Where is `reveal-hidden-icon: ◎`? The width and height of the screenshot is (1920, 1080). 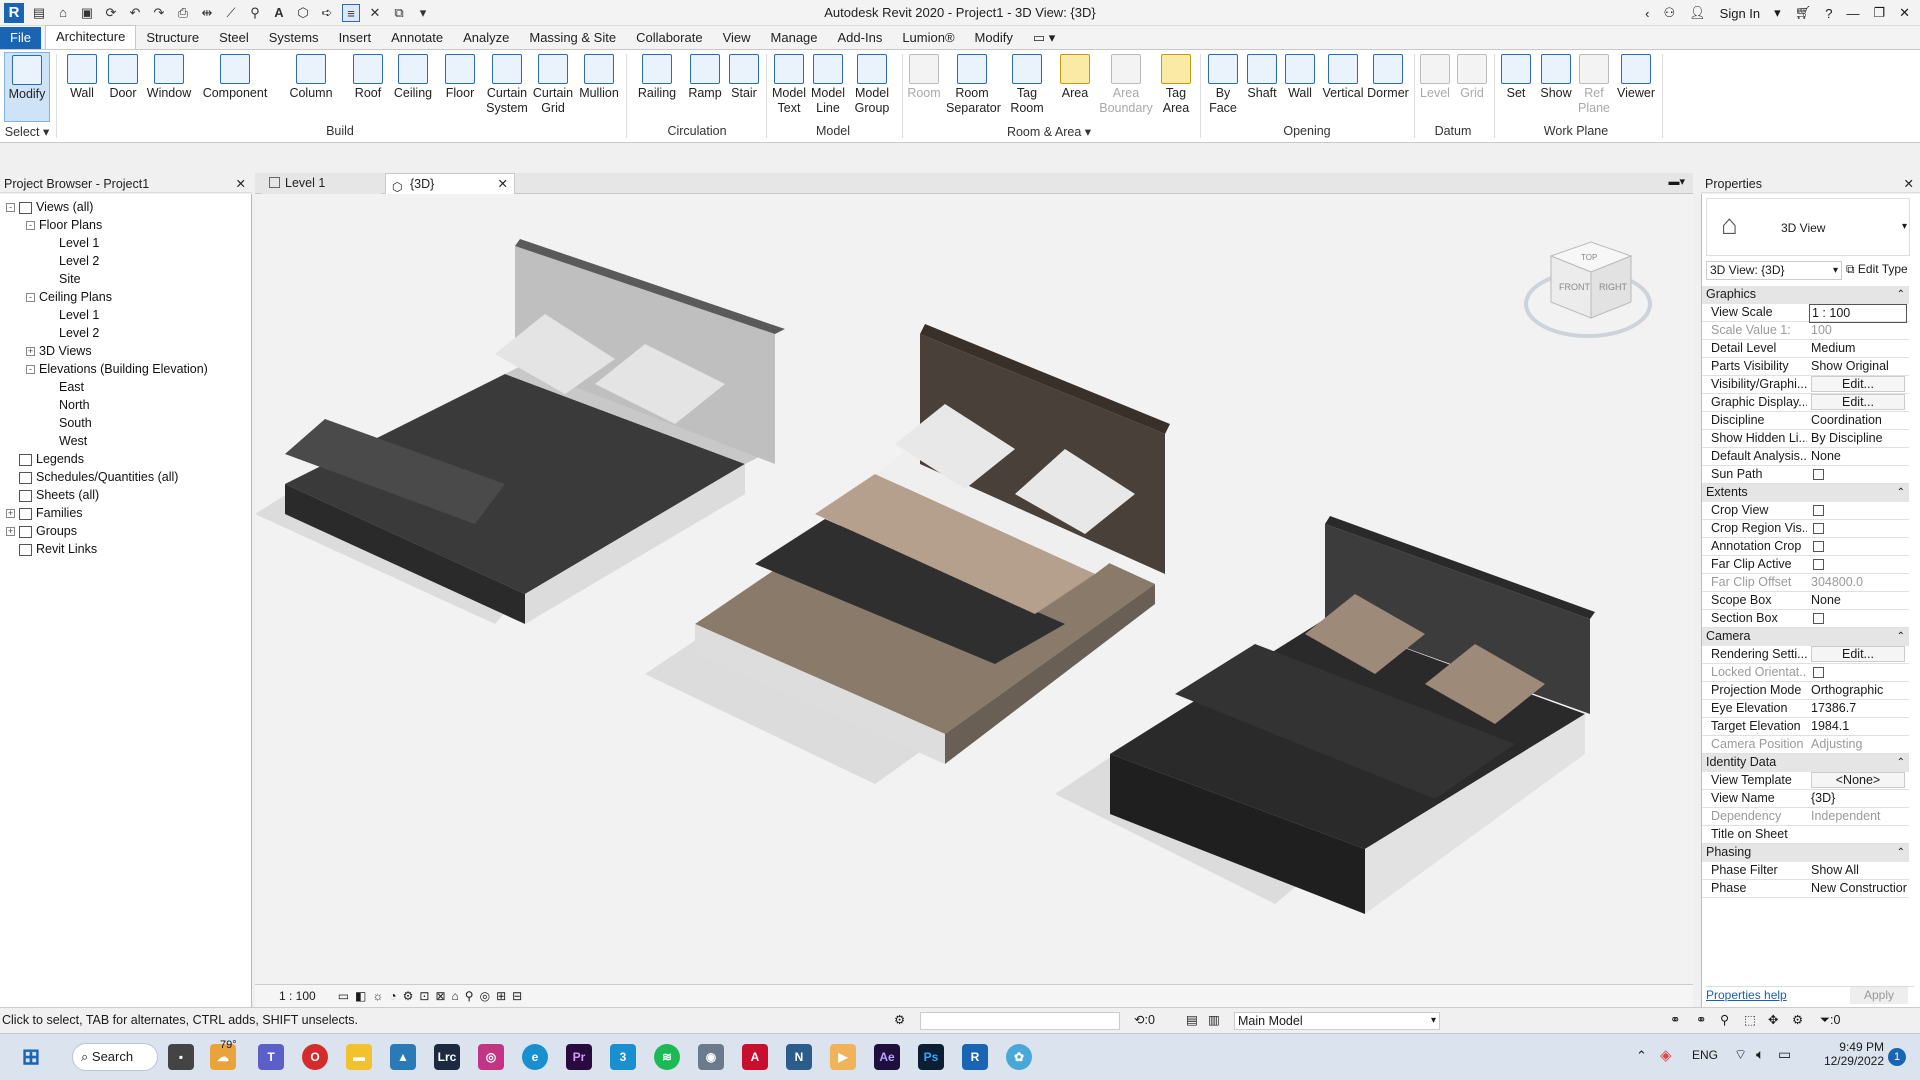
reveal-hidden-icon: ◎ is located at coordinates (485, 996).